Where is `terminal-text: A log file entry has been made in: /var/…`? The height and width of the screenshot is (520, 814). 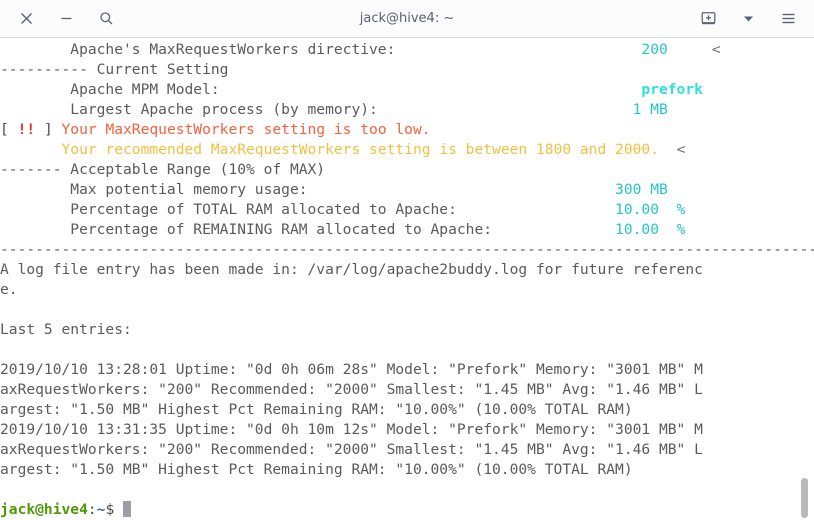 terminal-text: A log file entry has been made in: /var/… is located at coordinates (351, 269).